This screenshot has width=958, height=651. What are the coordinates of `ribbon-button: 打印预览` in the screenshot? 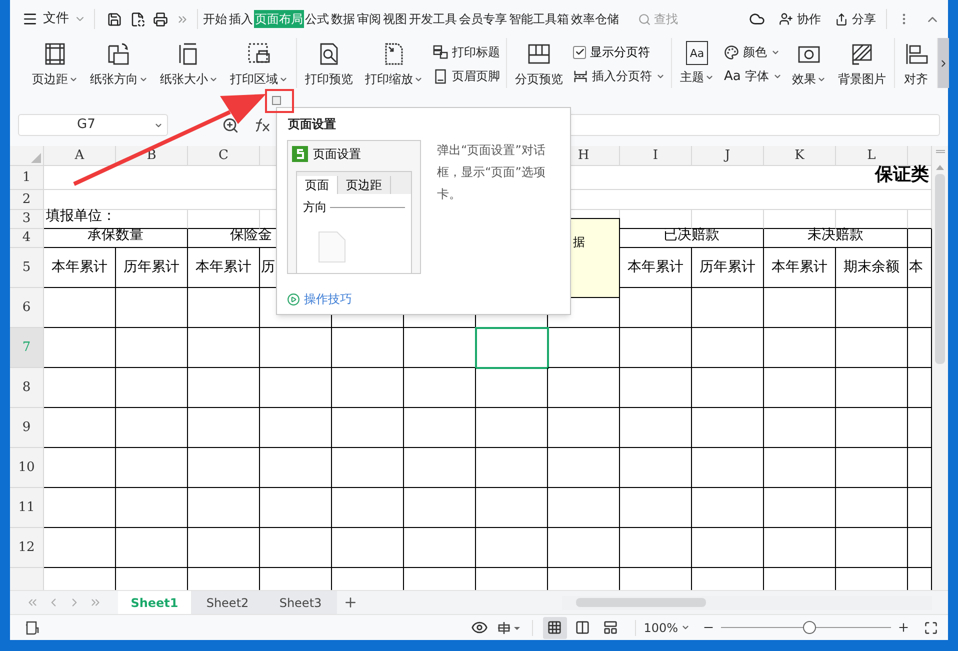 It's located at (329, 63).